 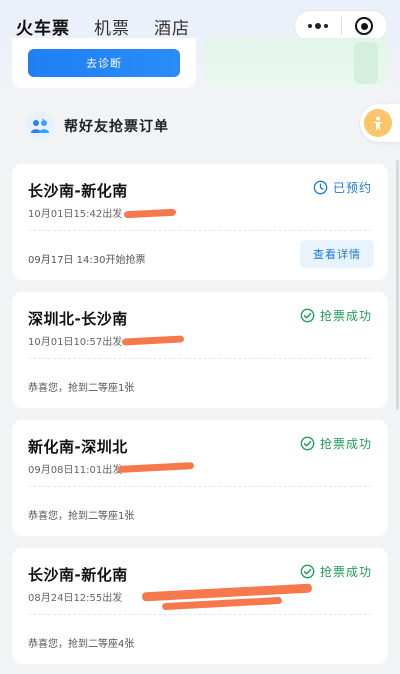 I want to click on floating-assistant-button, so click(x=380, y=123).